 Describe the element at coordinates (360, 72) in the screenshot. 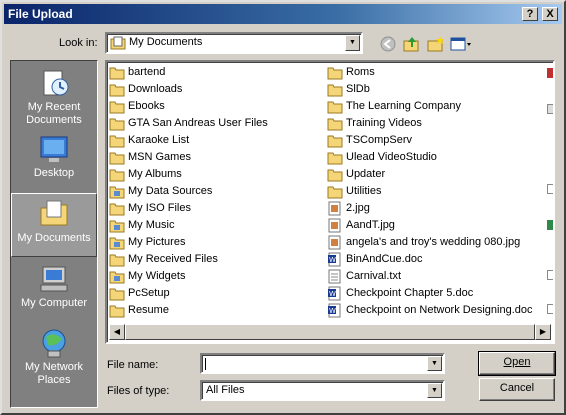

I see `file-name: Roms` at that location.